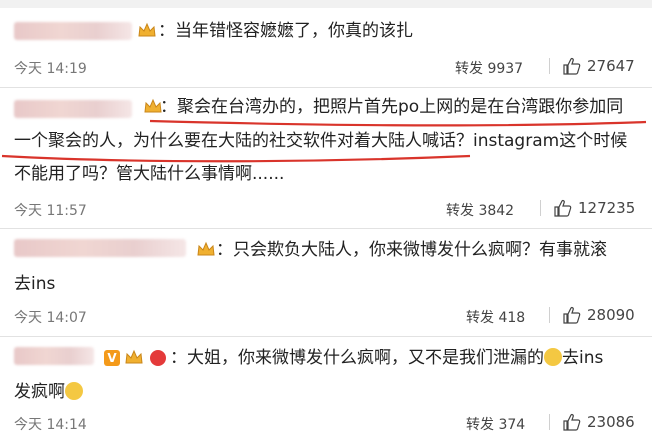 This screenshot has height=439, width=652. I want to click on comment-text-segment: ：大姐，你来微博发什么疯啊，又不是我们泄漏的, so click(357, 358).